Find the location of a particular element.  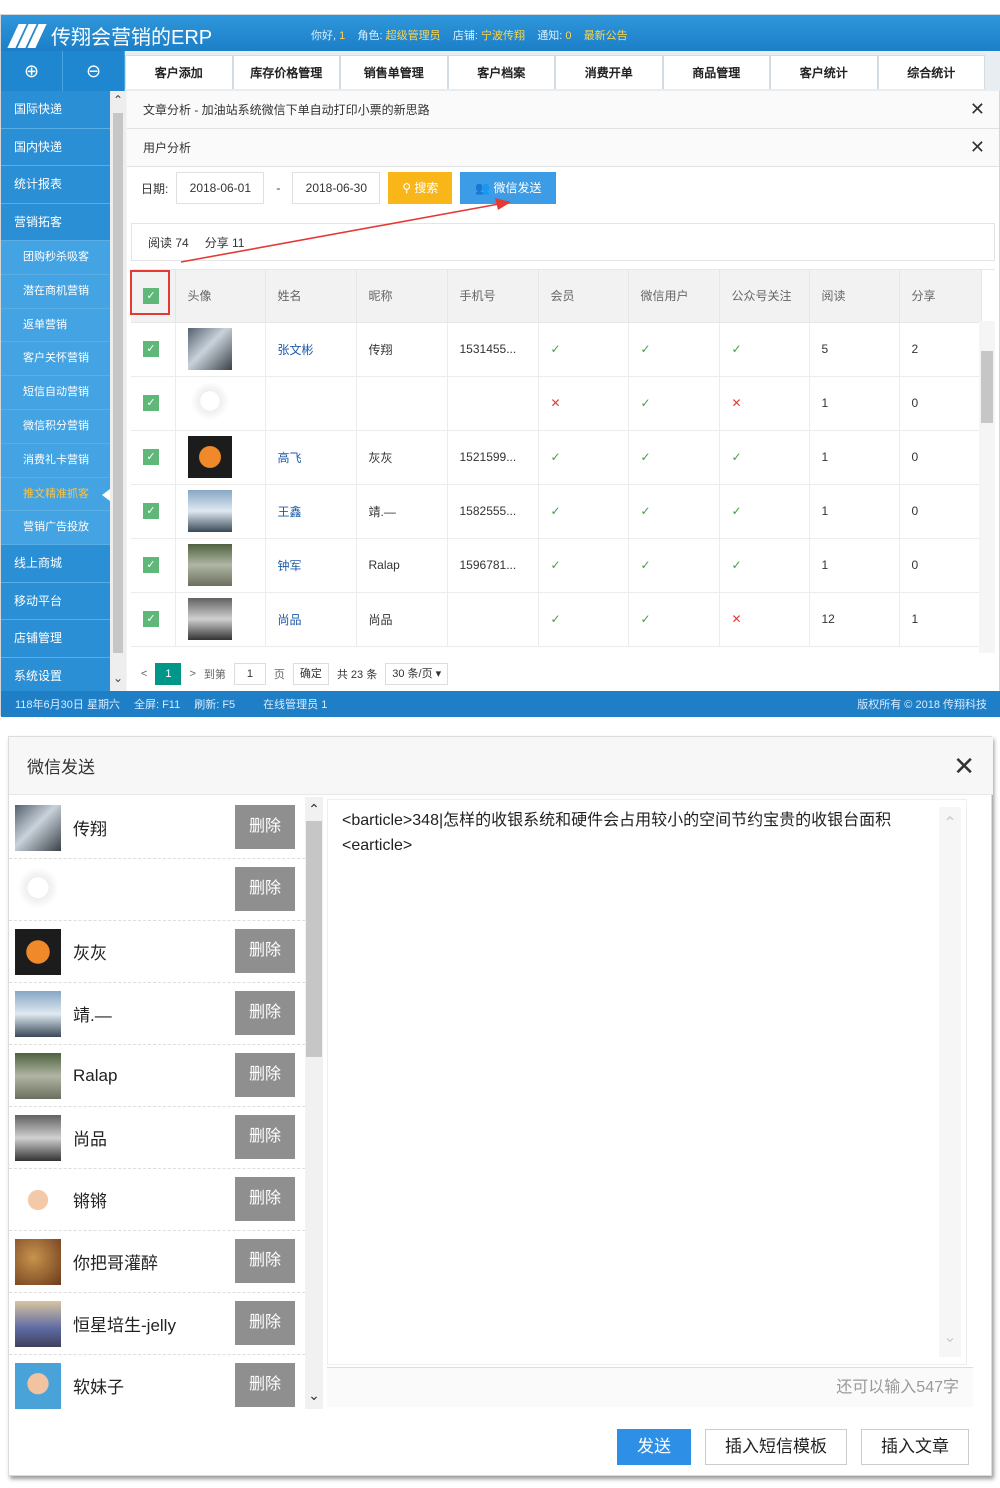

user-name-link: 张文彬 is located at coordinates (311, 349).